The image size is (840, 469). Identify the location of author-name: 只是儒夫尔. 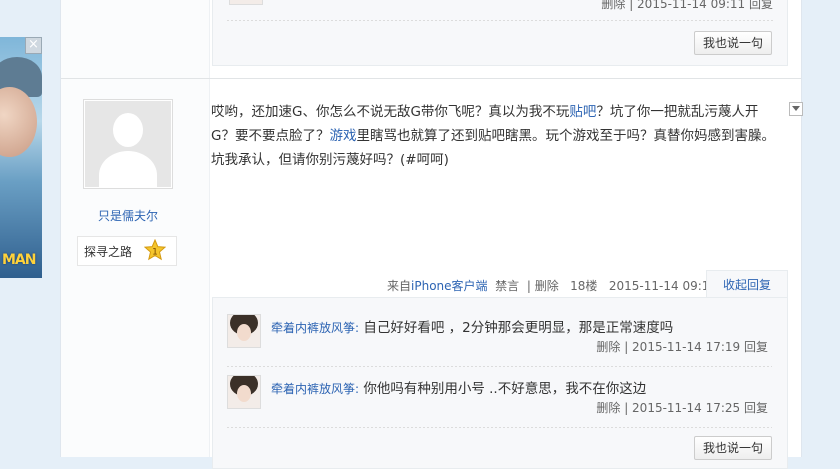
(128, 215).